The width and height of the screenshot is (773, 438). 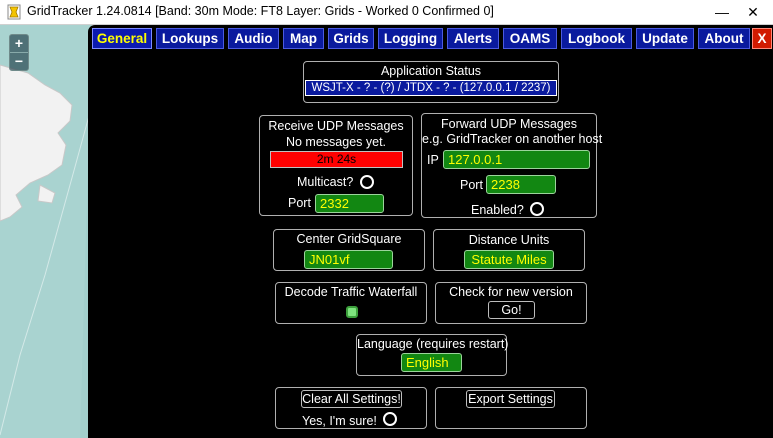 What do you see at coordinates (410, 38) in the screenshot?
I see `tab-logging: Logging` at bounding box center [410, 38].